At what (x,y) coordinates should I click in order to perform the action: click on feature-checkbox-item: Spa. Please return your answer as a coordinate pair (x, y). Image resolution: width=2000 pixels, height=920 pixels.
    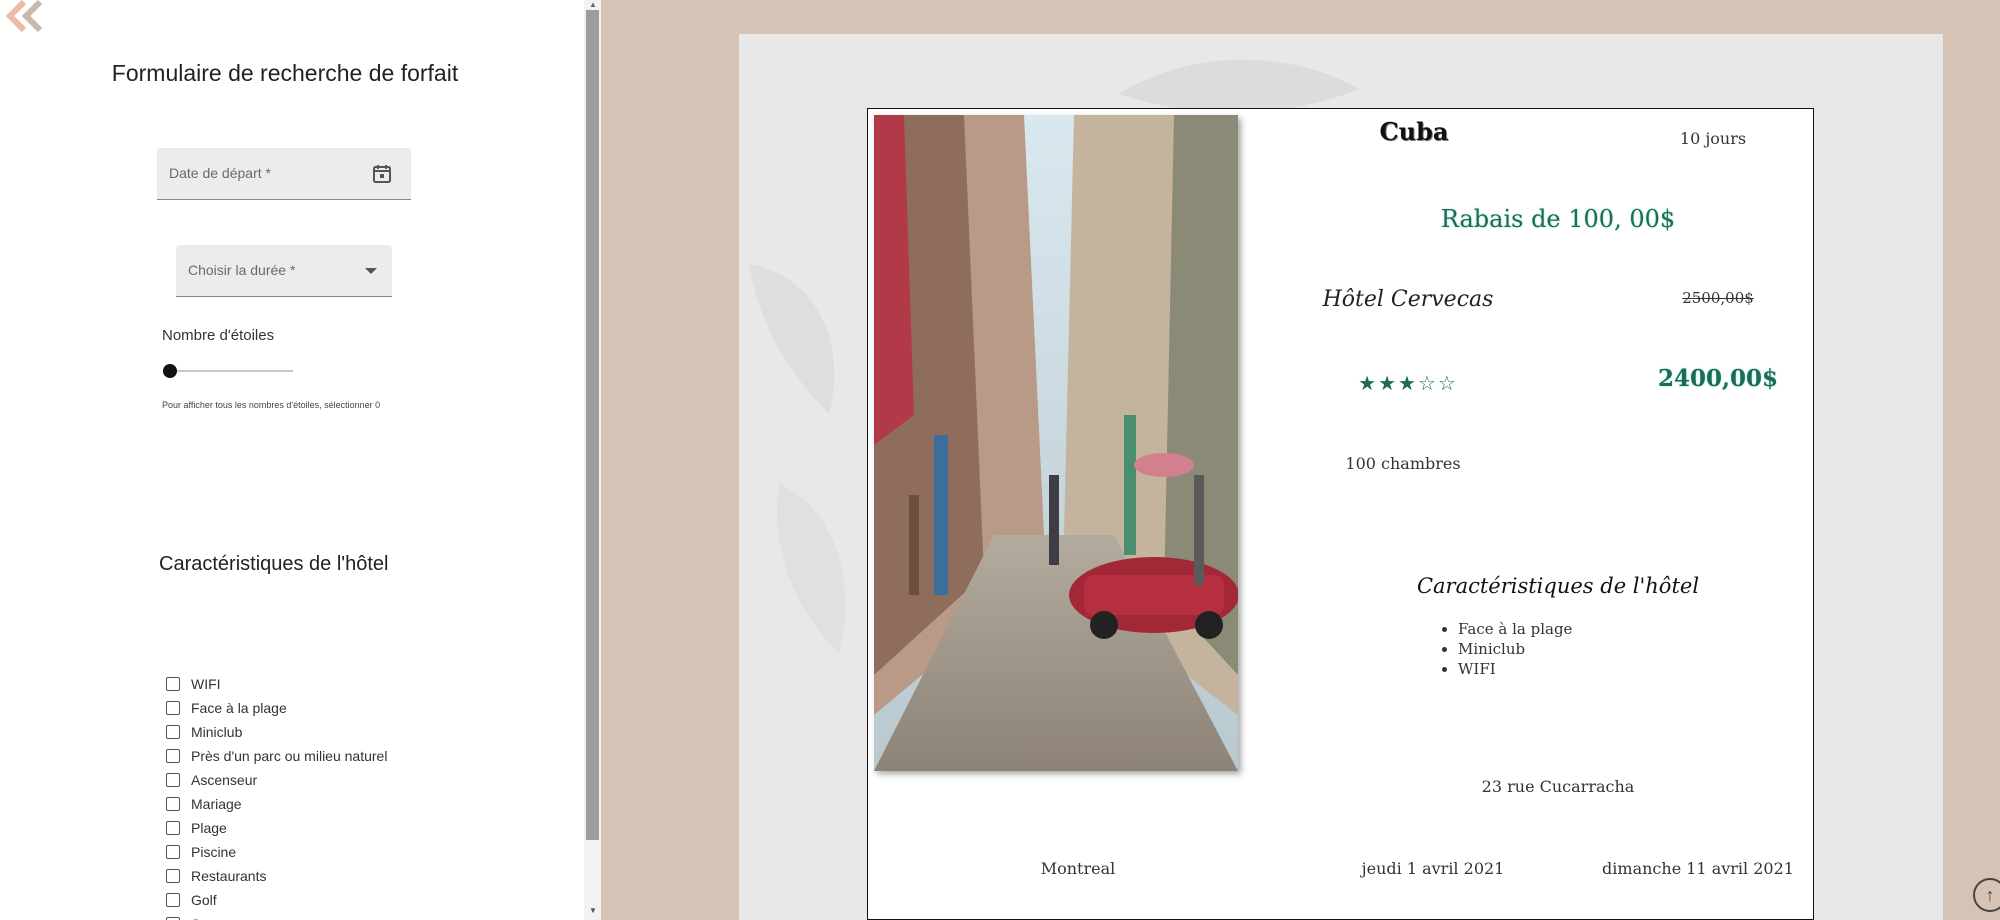
    Looking at the image, I should click on (276, 916).